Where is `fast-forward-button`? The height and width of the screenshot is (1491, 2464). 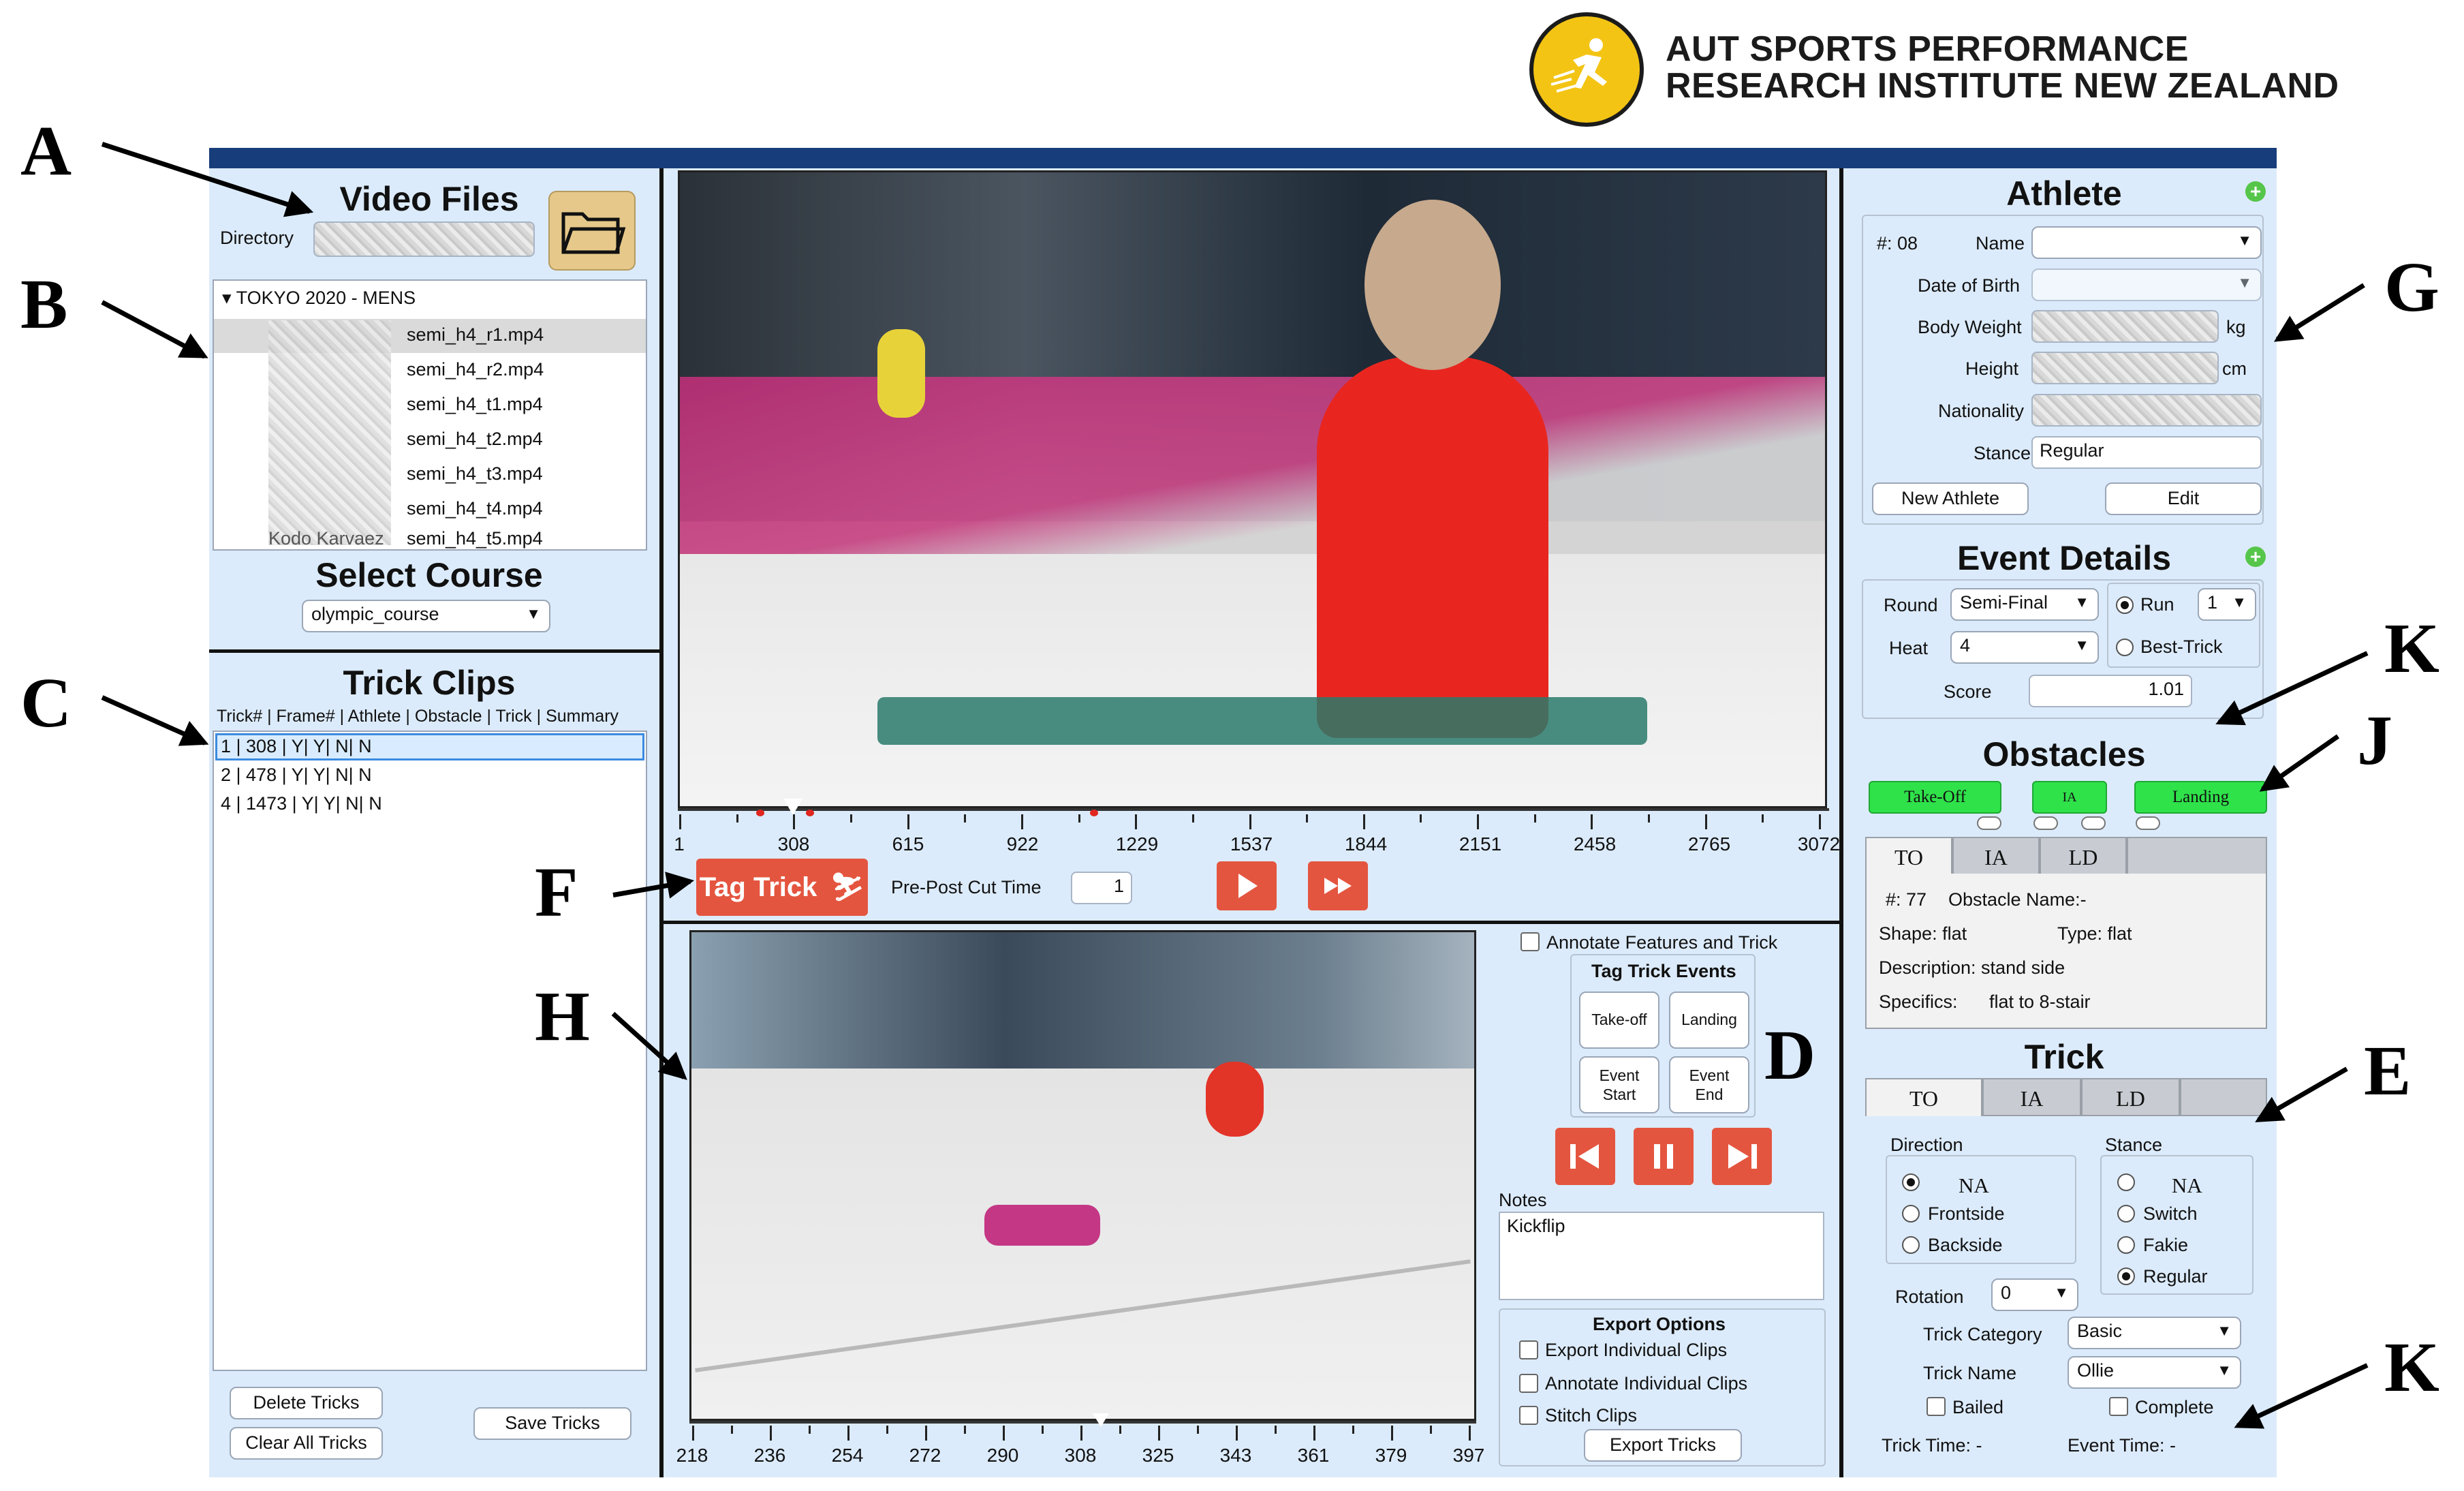
fast-forward-button is located at coordinates (1338, 885).